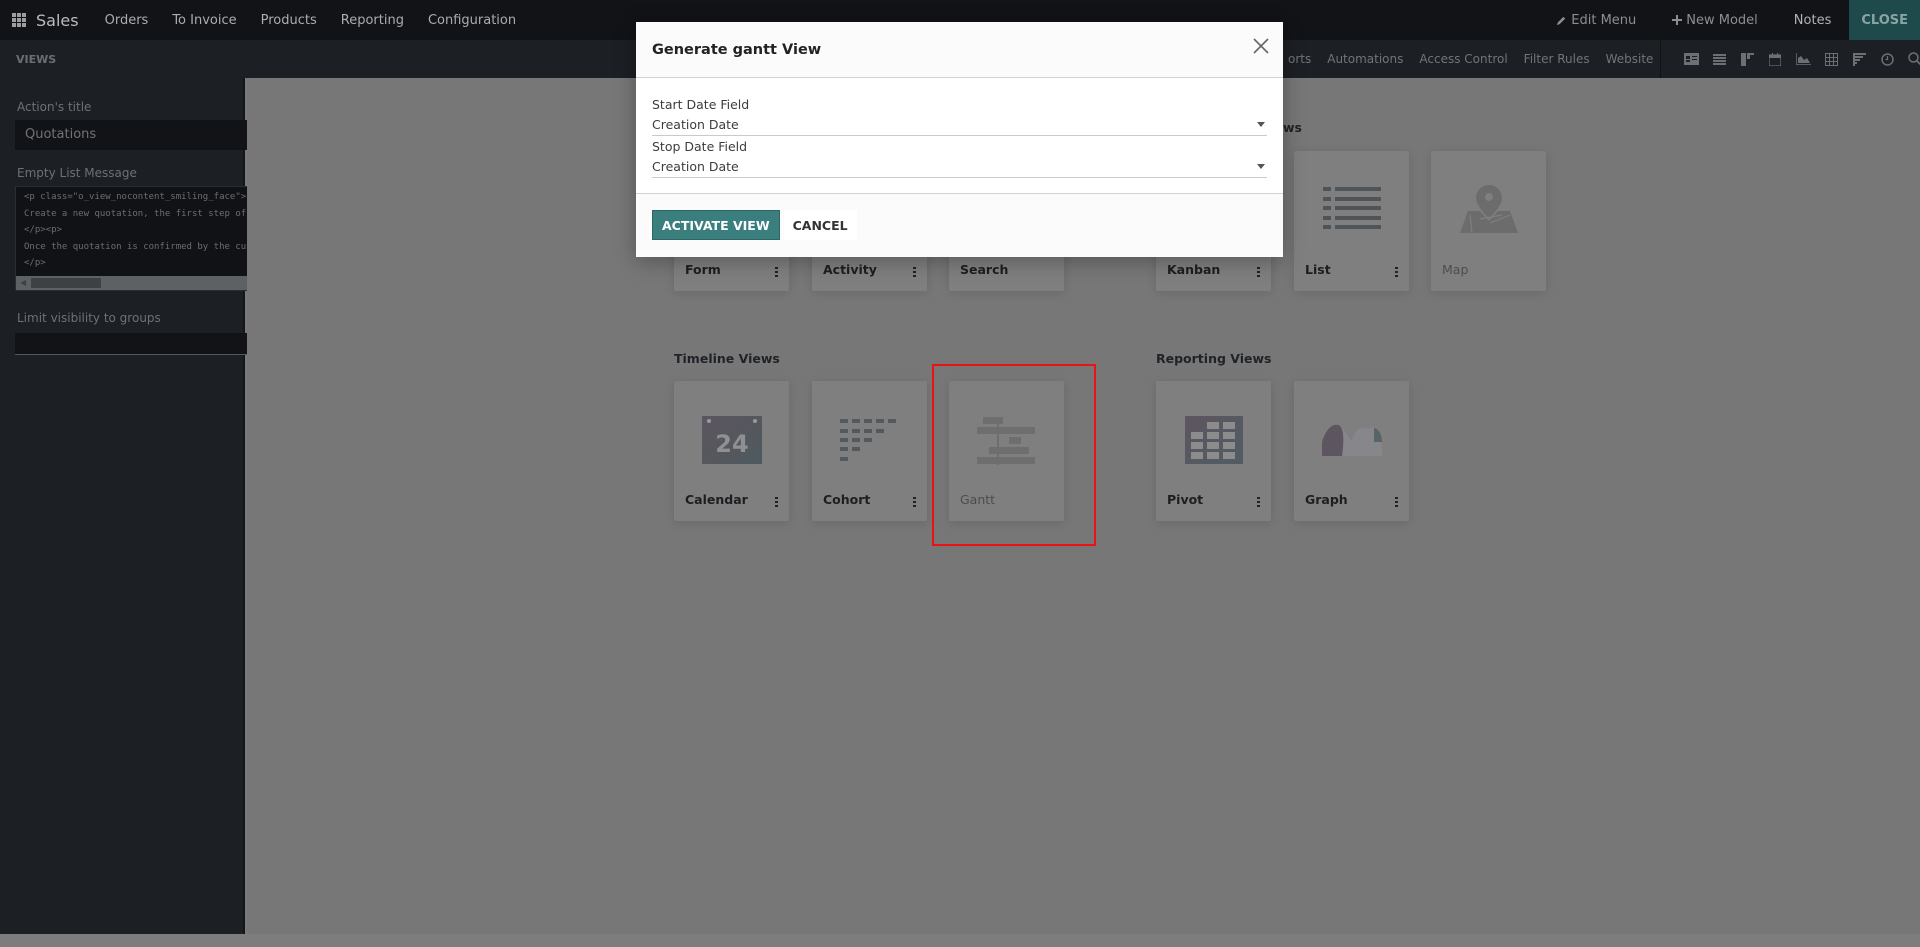  What do you see at coordinates (1604, 20) in the screenshot?
I see `edit-menu-label: Edit Menu` at bounding box center [1604, 20].